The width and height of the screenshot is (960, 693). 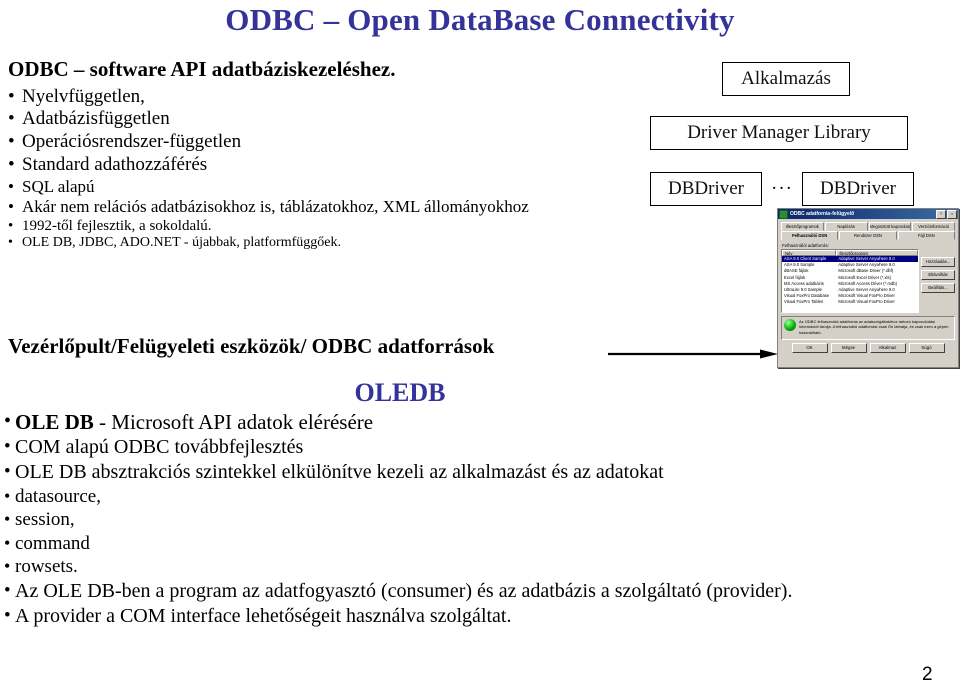 What do you see at coordinates (400, 392) in the screenshot?
I see `oledb-heading: OLEDB` at bounding box center [400, 392].